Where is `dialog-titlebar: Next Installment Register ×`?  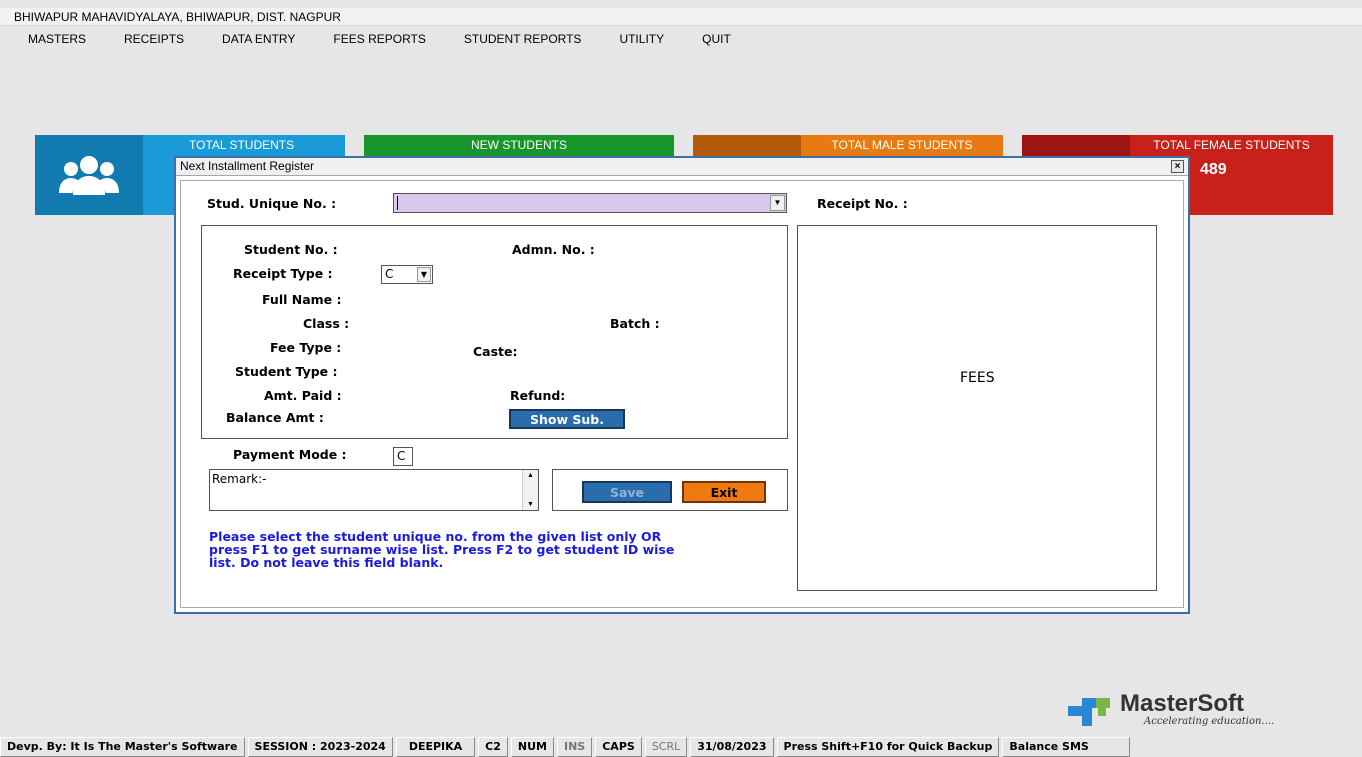 dialog-titlebar: Next Installment Register × is located at coordinates (682, 167).